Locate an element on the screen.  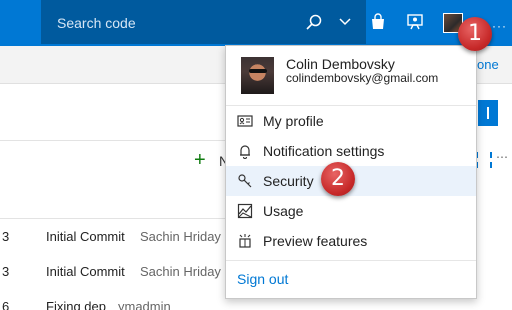
plus-icon: + is located at coordinates (200, 160).